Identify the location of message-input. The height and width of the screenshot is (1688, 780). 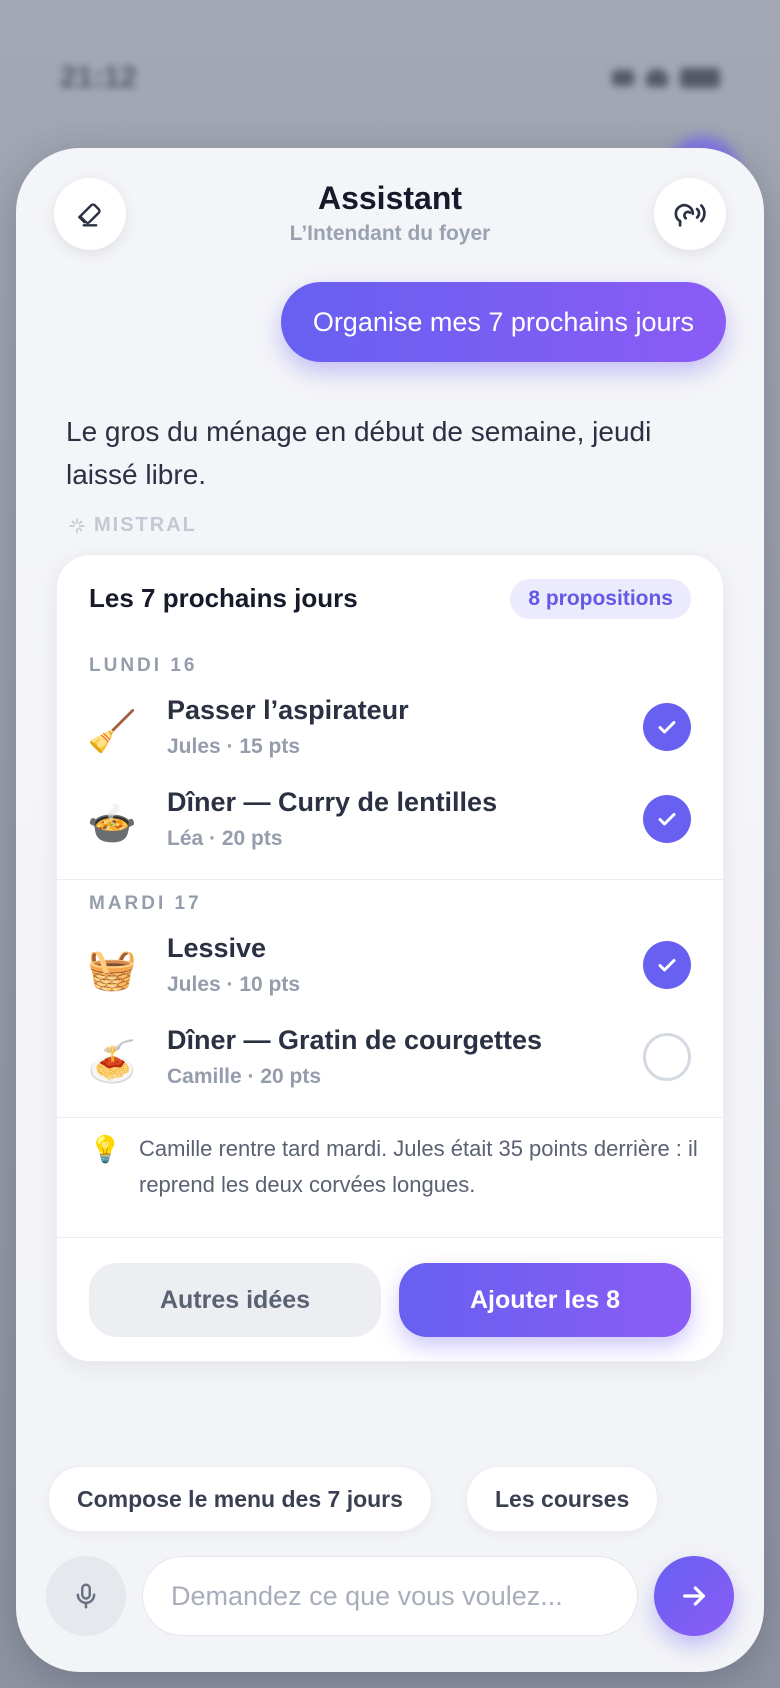
(404, 1596).